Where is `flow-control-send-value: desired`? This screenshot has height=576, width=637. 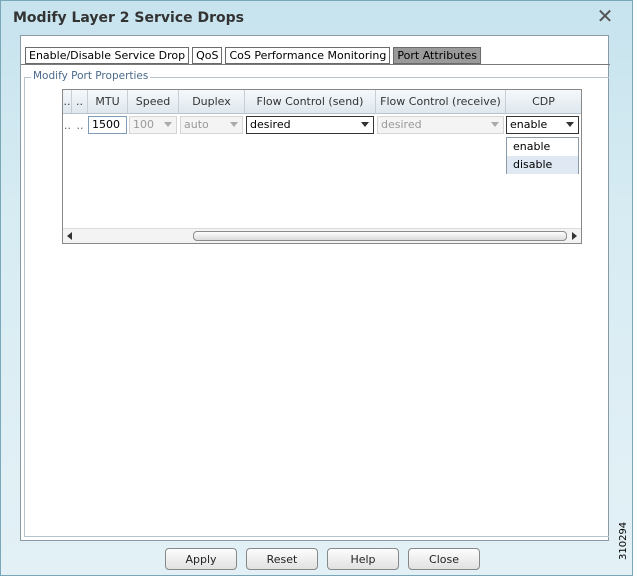
flow-control-send-value: desired is located at coordinates (270, 124).